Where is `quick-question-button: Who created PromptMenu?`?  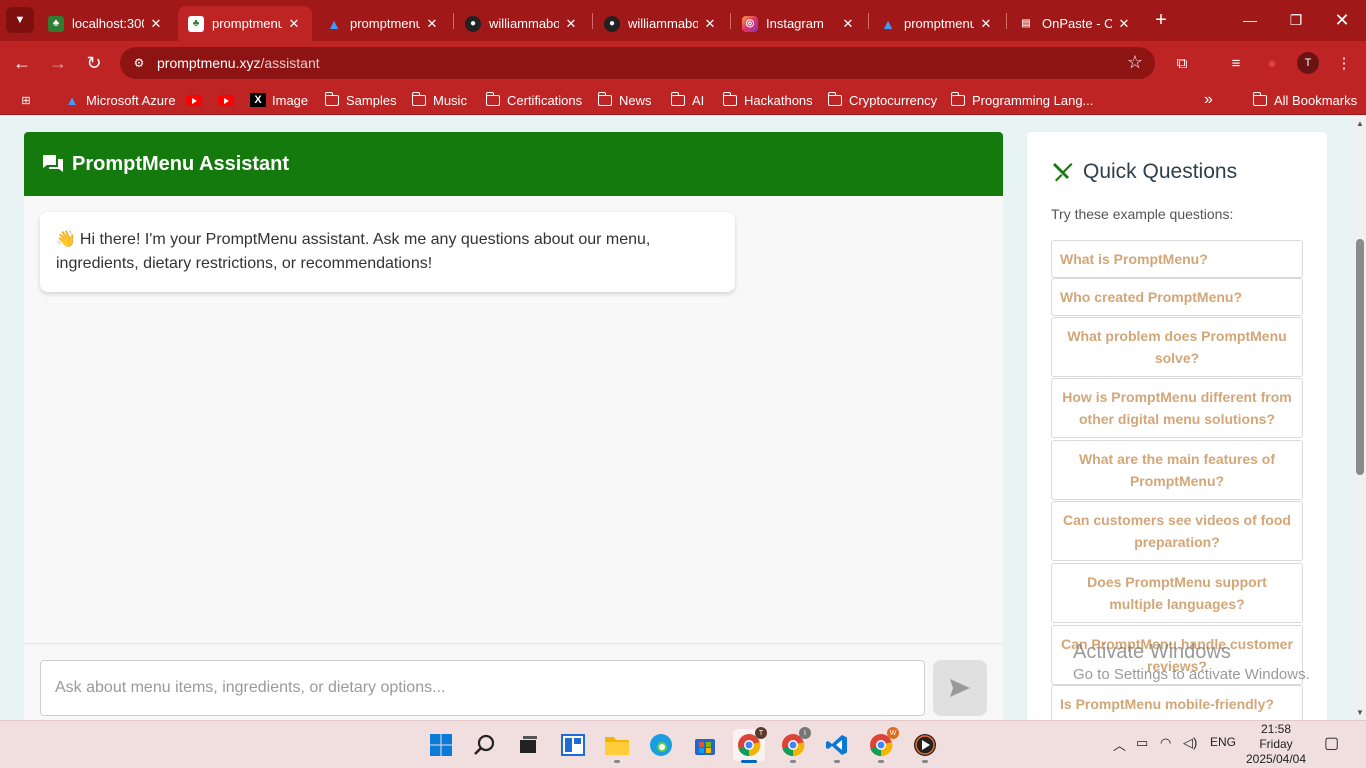
quick-question-button: Who created PromptMenu? is located at coordinates (1177, 297).